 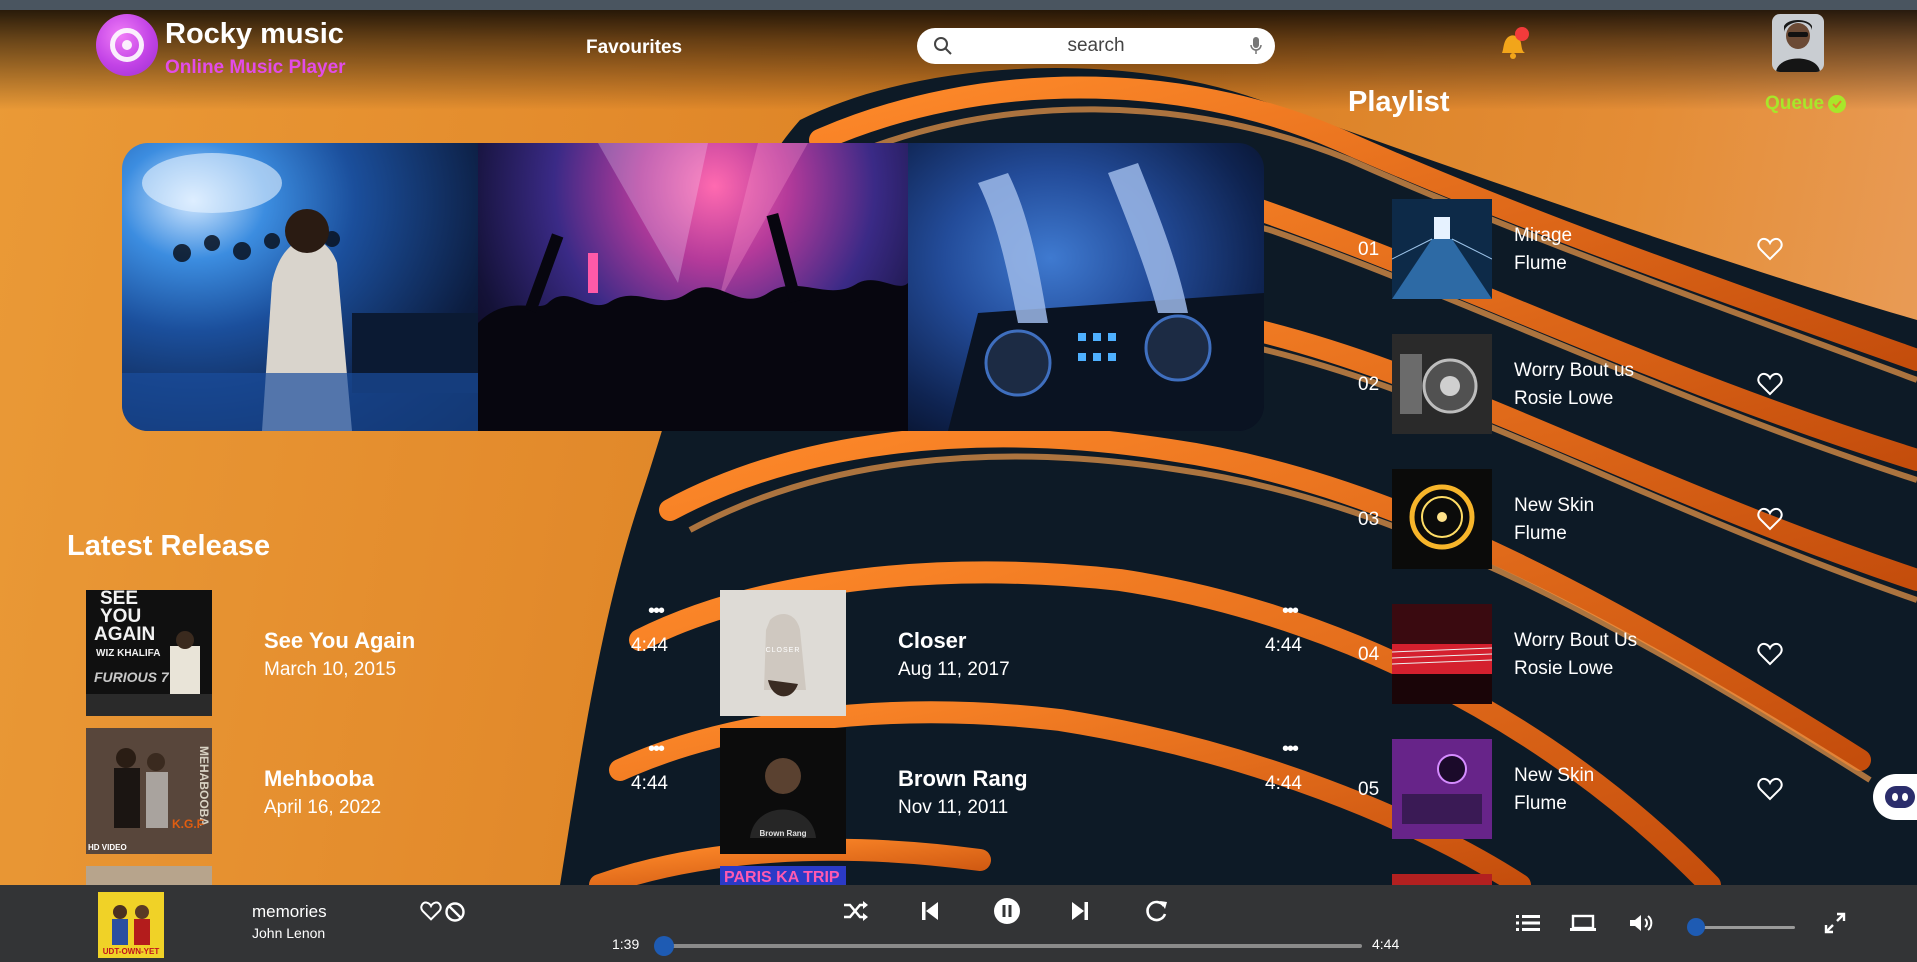 What do you see at coordinates (1008, 946) in the screenshot?
I see `progress-slider` at bounding box center [1008, 946].